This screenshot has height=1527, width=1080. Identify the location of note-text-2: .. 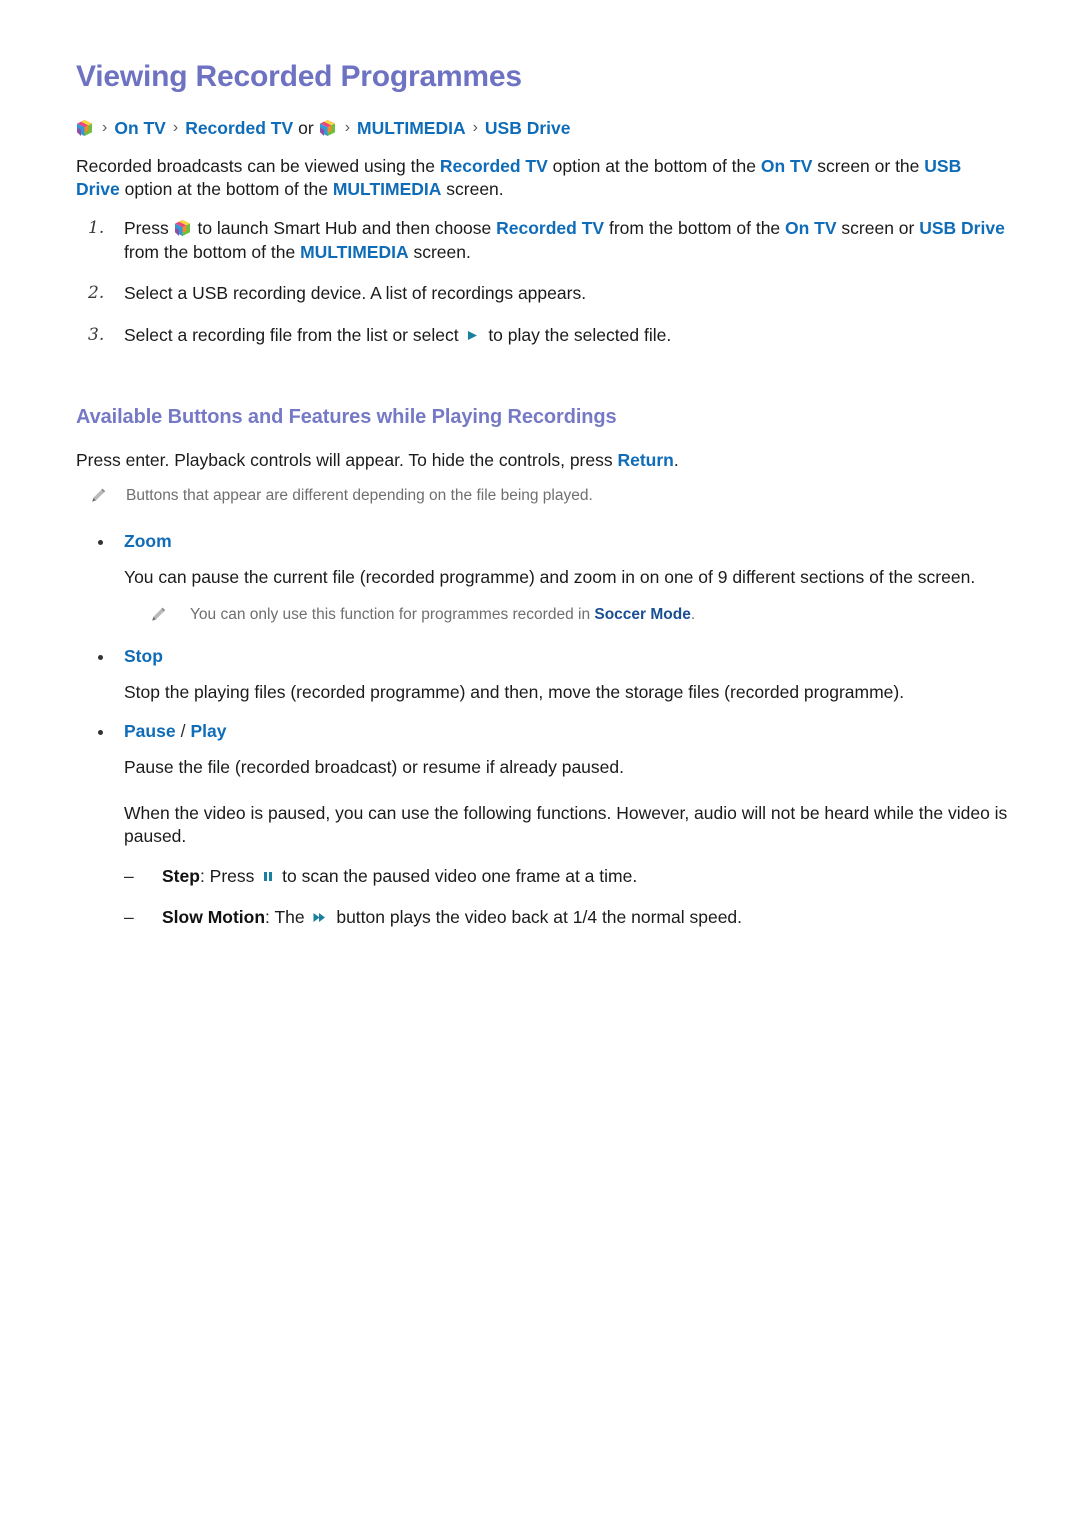
(693, 615).